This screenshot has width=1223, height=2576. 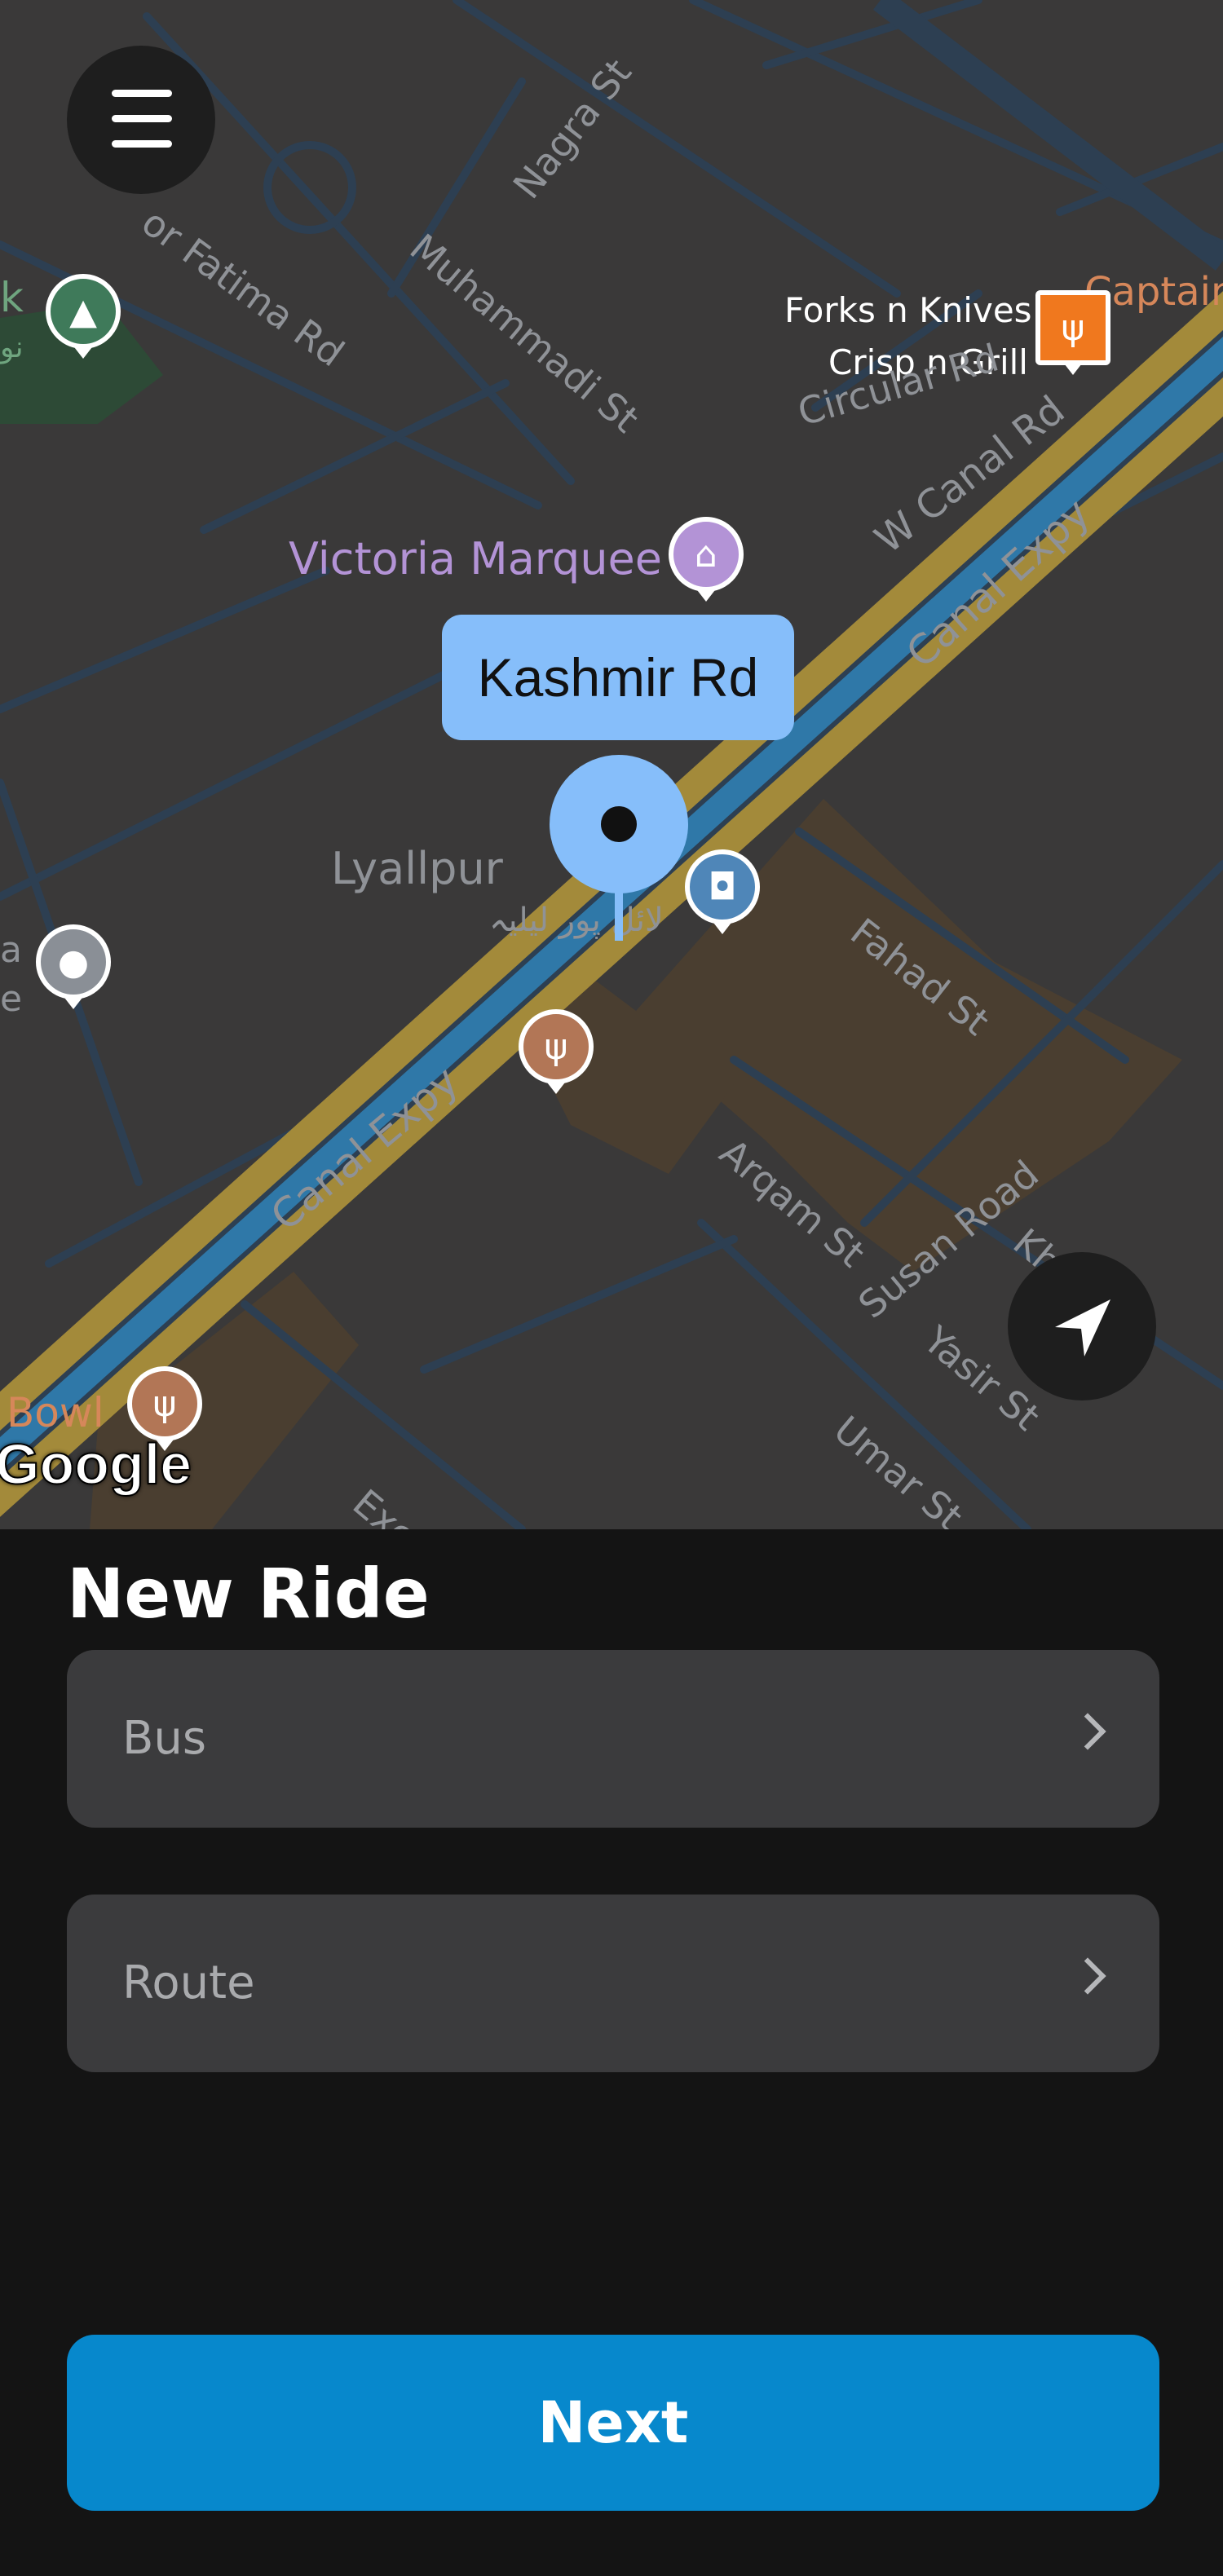 What do you see at coordinates (55, 1412) in the screenshot?
I see `map-label-bowl: Bowl` at bounding box center [55, 1412].